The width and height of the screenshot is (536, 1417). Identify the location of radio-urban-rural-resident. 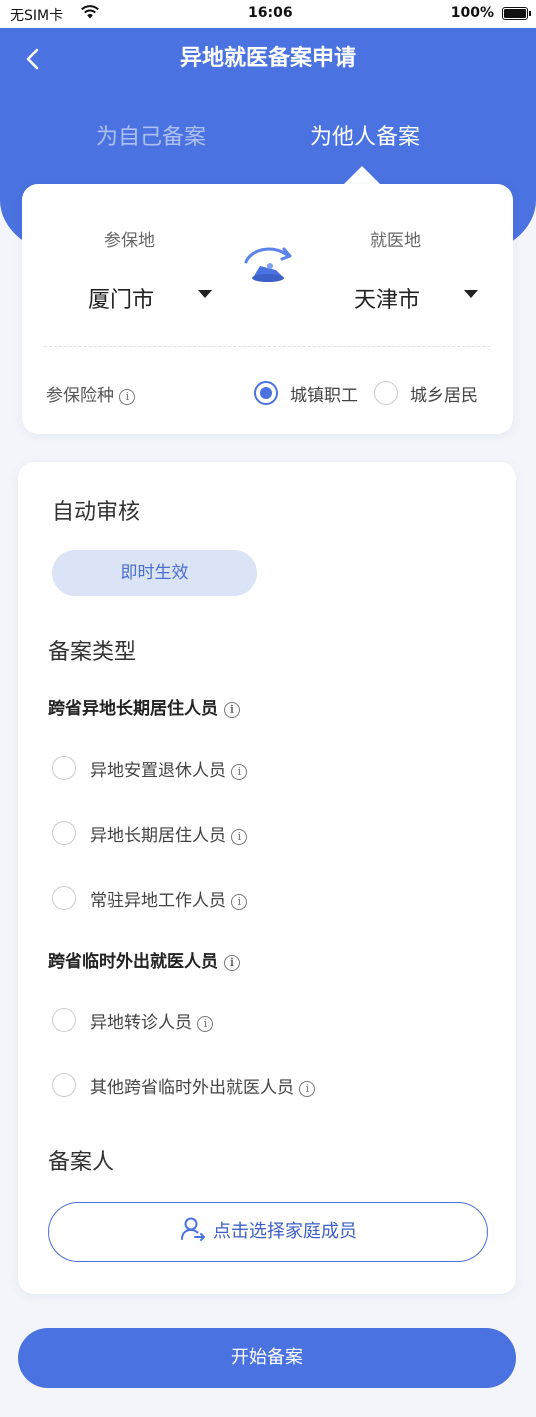
(386, 393).